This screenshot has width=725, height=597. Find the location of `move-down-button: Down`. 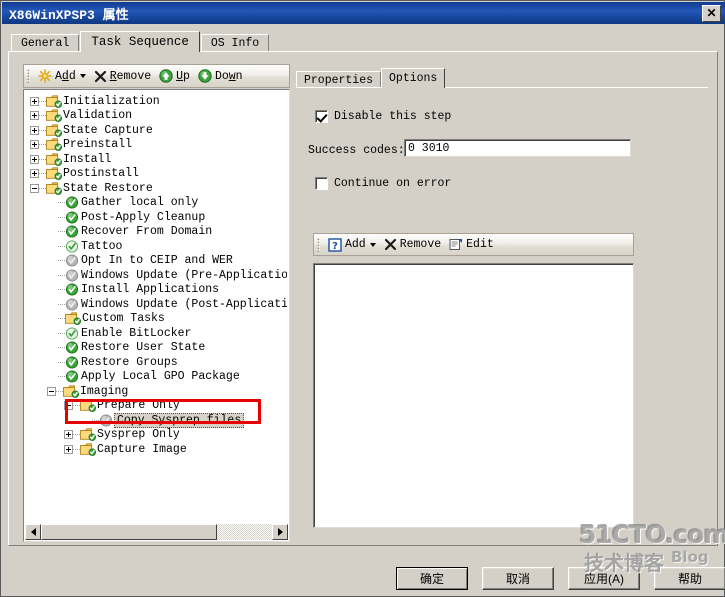

move-down-button: Down is located at coordinates (220, 76).